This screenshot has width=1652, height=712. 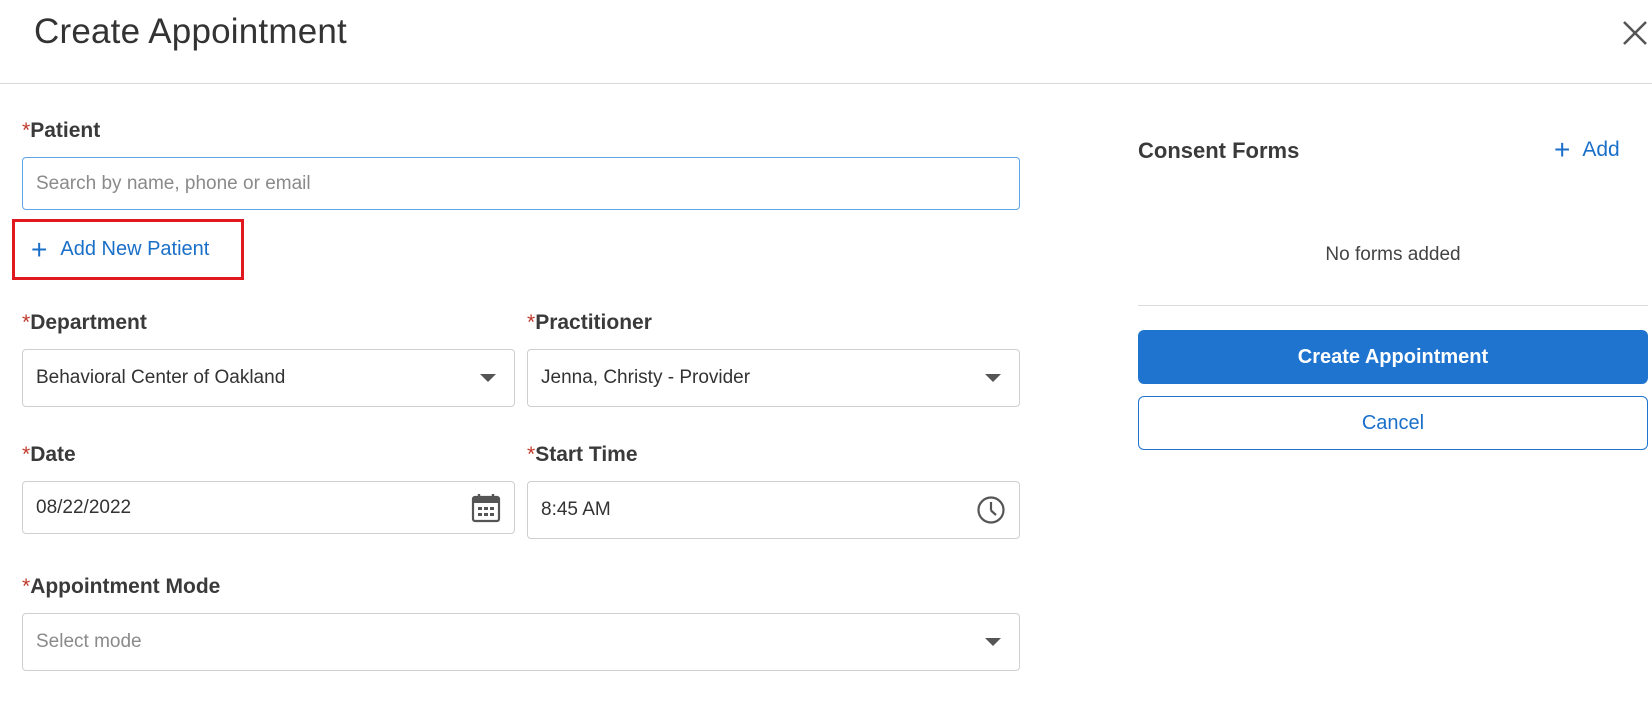 I want to click on patient-label: *Patient, so click(x=61, y=131).